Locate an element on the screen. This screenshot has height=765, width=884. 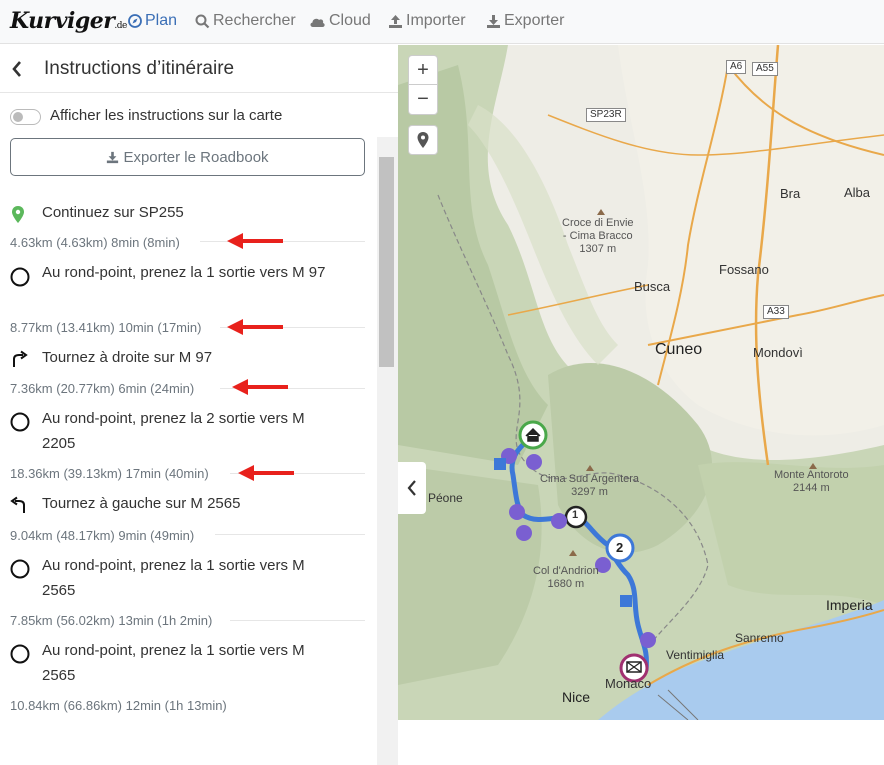
nav-import-label: Importer is located at coordinates (436, 20).